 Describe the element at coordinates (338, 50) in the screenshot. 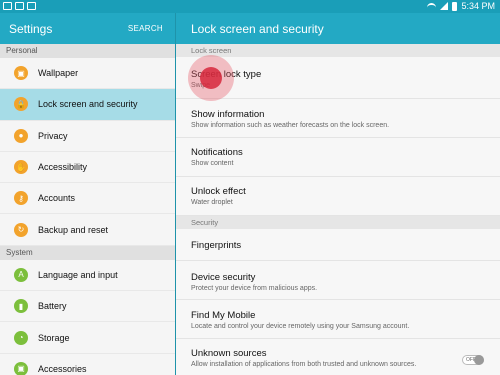

I see `section-lock-screen: Lock screen` at that location.